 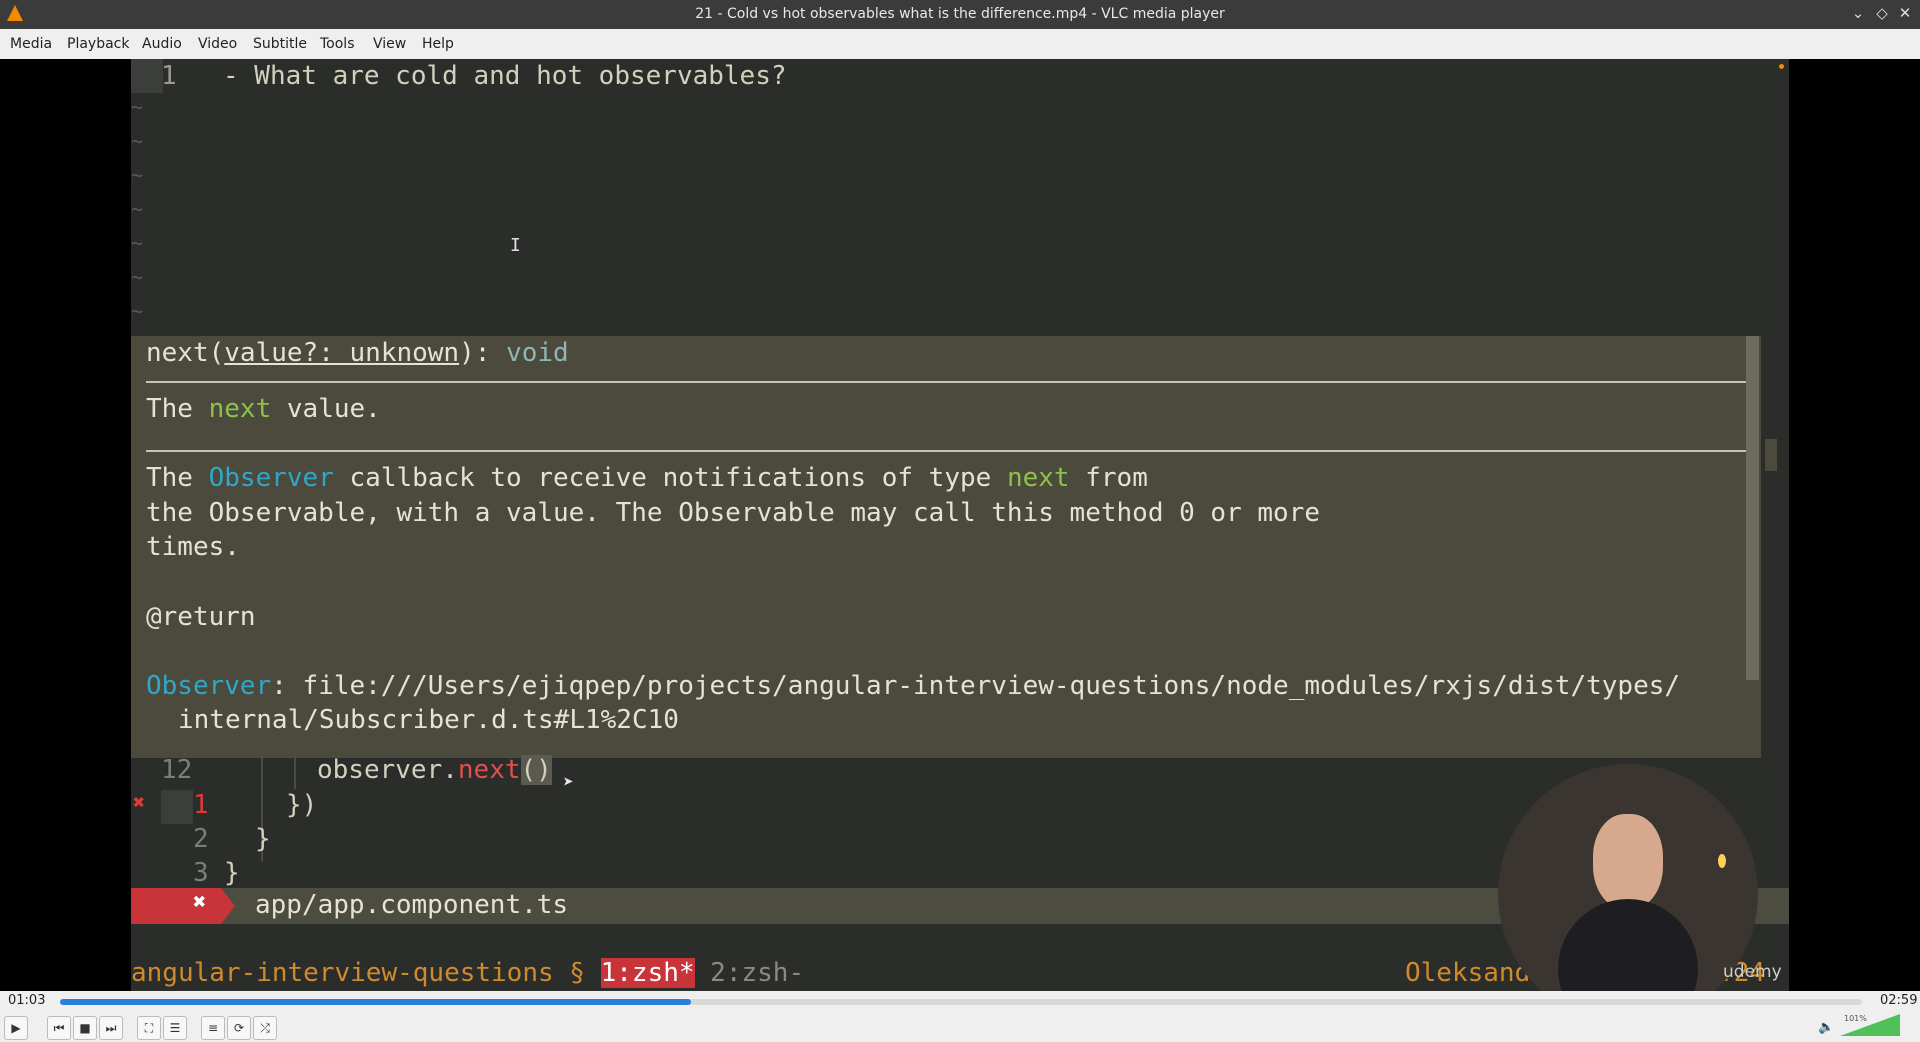 What do you see at coordinates (475, 353) in the screenshot?
I see `signature-close: ):` at bounding box center [475, 353].